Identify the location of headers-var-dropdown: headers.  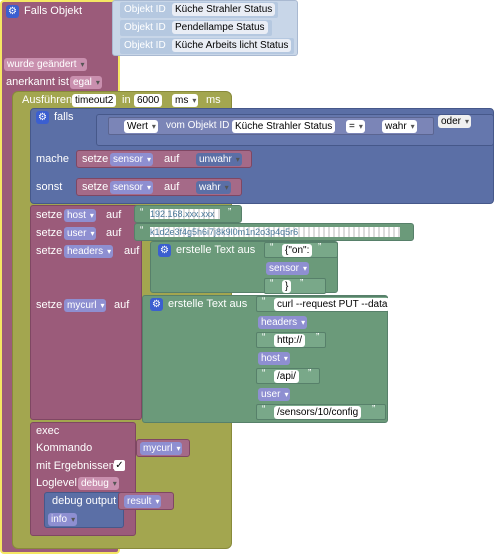
(89, 251).